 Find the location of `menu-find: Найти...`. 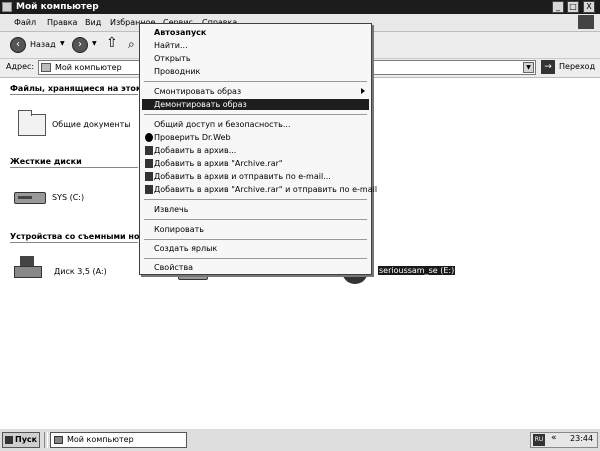

menu-find: Найти... is located at coordinates (255, 45).